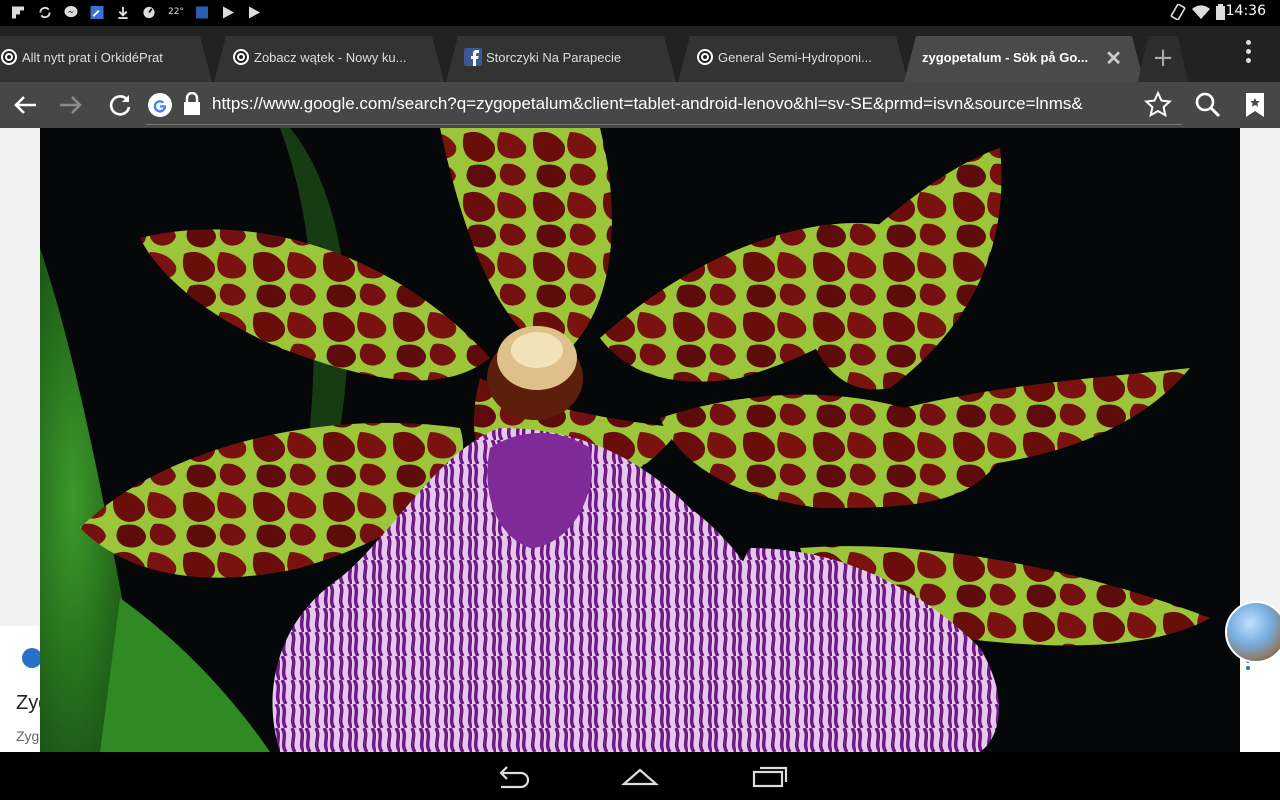  Describe the element at coordinates (97, 12) in the screenshot. I see `wrench-app-icon` at that location.